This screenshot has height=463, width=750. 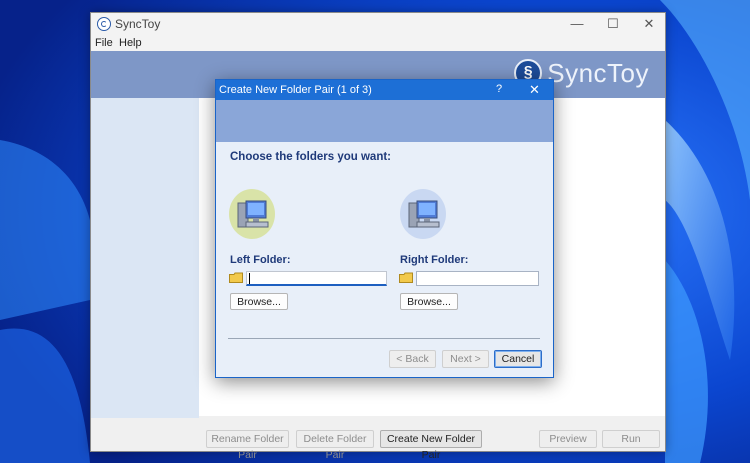 What do you see at coordinates (295, 90) in the screenshot?
I see `dialog-title: Create New Folder Pair (1 of 3)` at bounding box center [295, 90].